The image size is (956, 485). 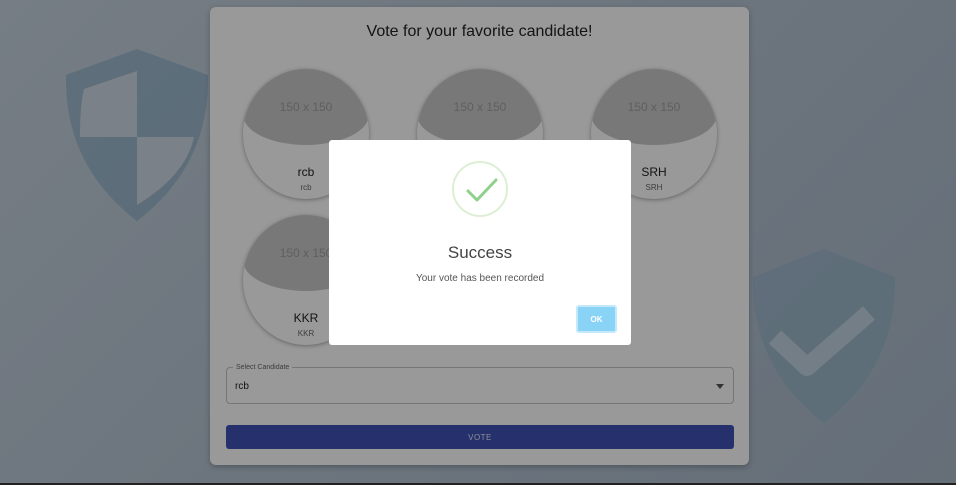 What do you see at coordinates (596, 319) in the screenshot?
I see `ok-button: OK` at bounding box center [596, 319].